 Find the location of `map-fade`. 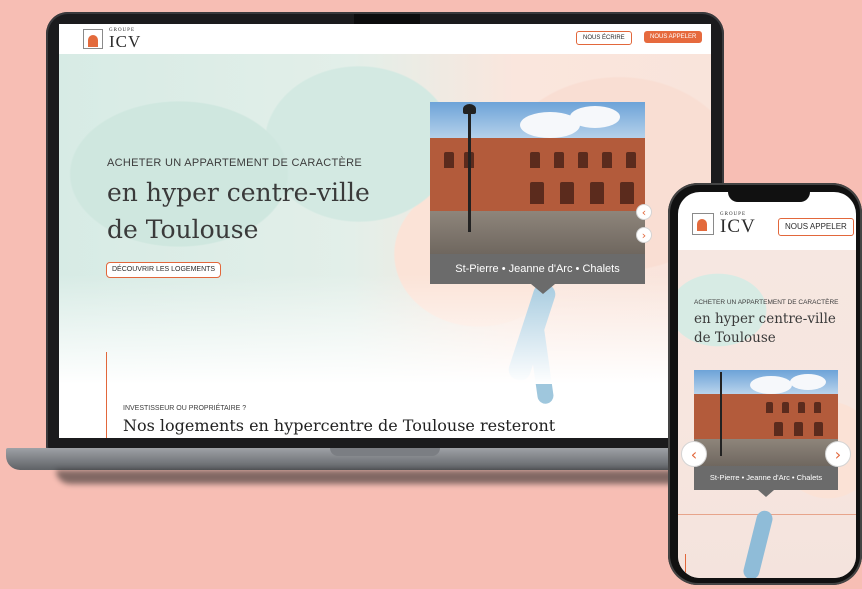

map-fade is located at coordinates (385, 329).